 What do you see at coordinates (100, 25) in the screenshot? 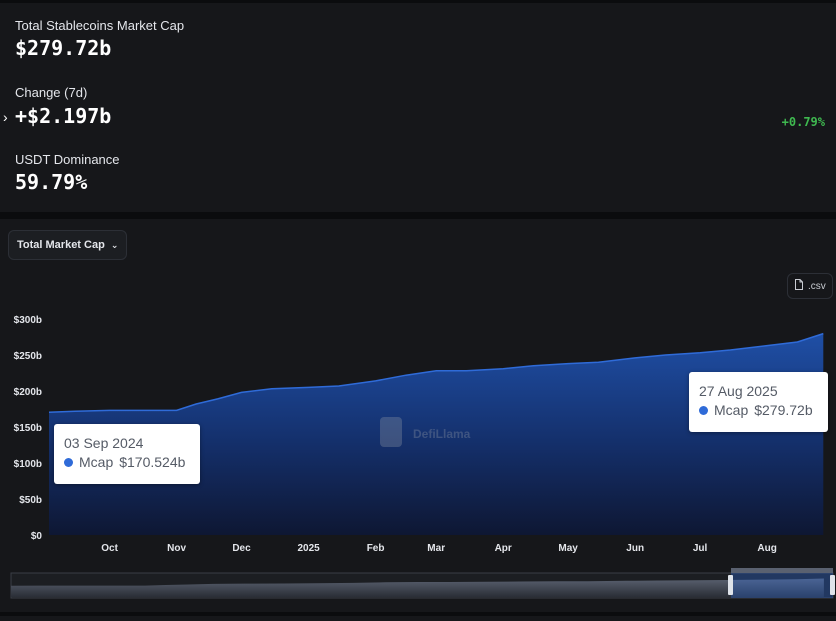
I see `market-cap-label: Total Stablecoins Market Cap` at bounding box center [100, 25].